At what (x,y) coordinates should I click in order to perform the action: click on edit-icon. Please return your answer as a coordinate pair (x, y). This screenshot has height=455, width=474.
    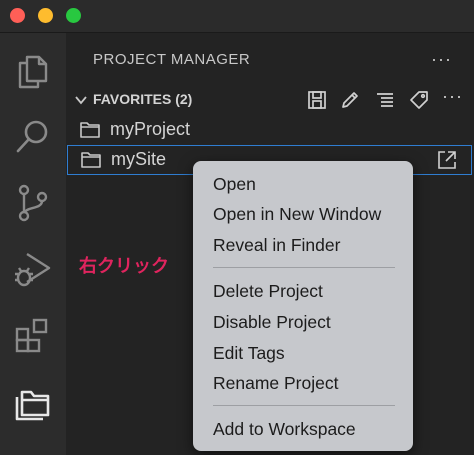
    Looking at the image, I should click on (350, 100).